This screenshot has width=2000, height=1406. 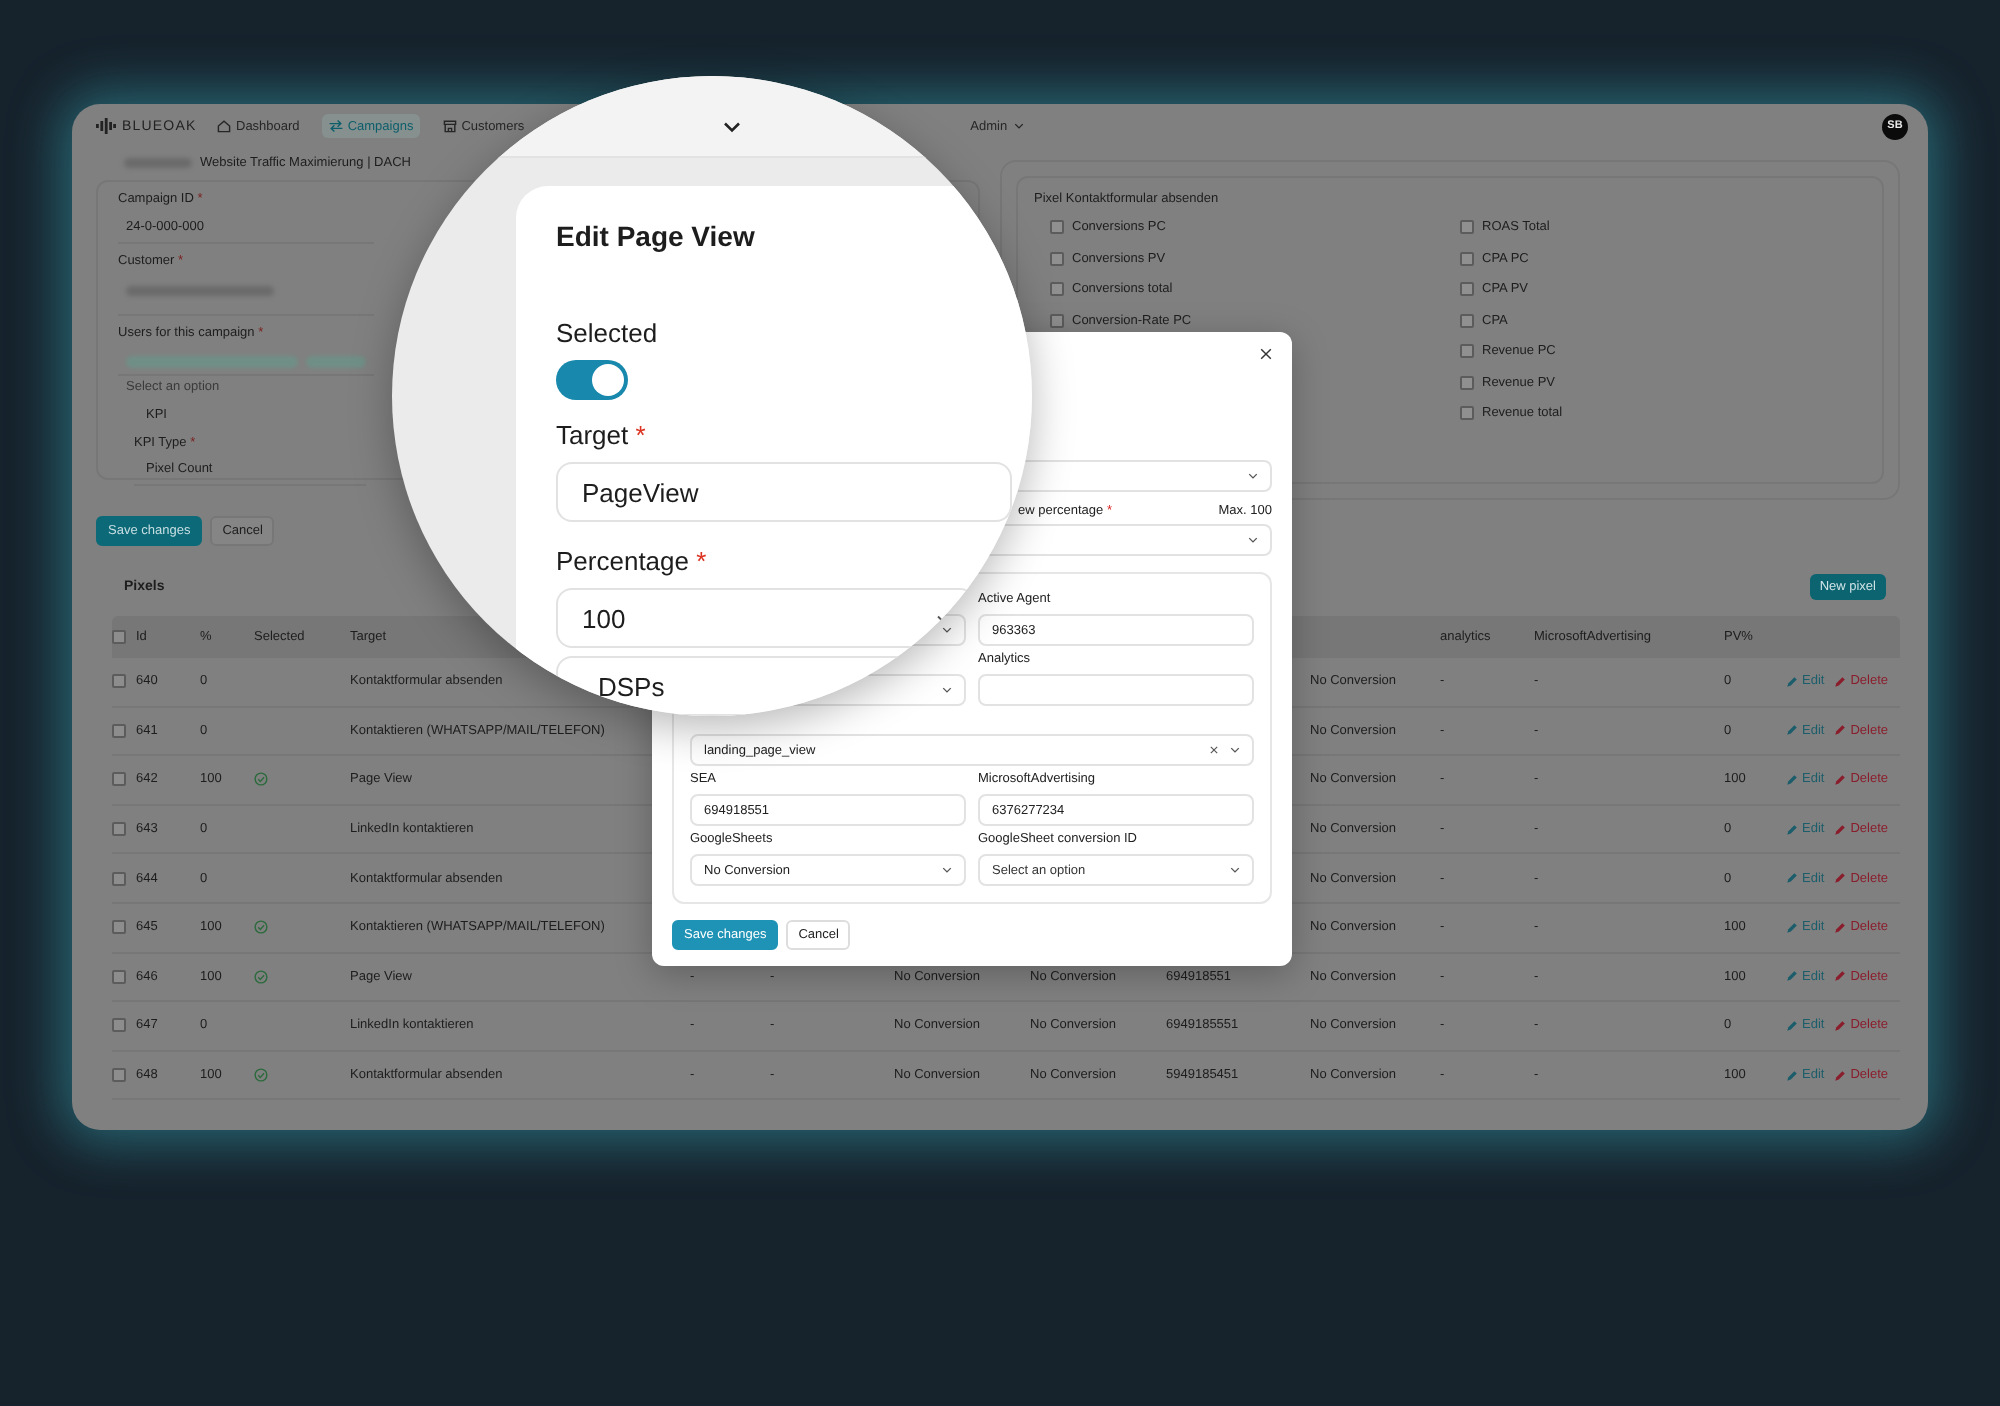 What do you see at coordinates (224, 126) in the screenshot?
I see `home-icon` at bounding box center [224, 126].